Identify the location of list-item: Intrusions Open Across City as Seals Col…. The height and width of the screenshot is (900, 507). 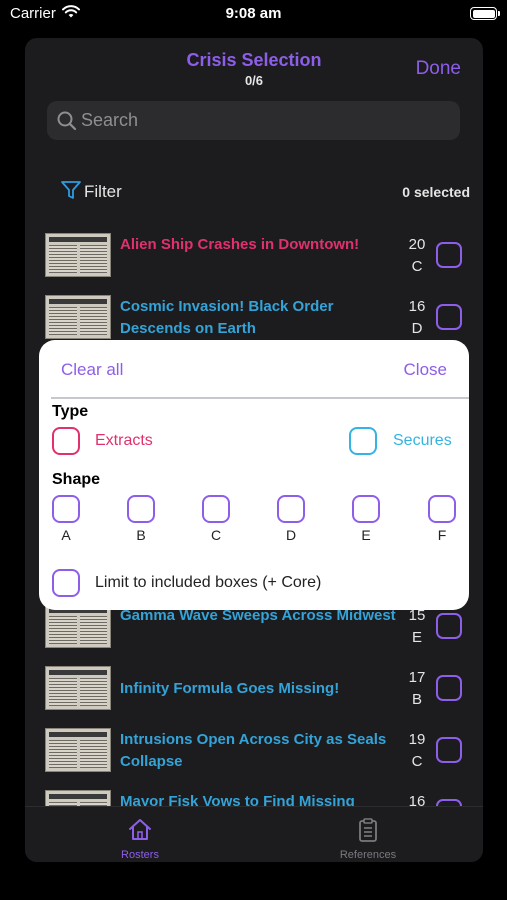
(254, 747).